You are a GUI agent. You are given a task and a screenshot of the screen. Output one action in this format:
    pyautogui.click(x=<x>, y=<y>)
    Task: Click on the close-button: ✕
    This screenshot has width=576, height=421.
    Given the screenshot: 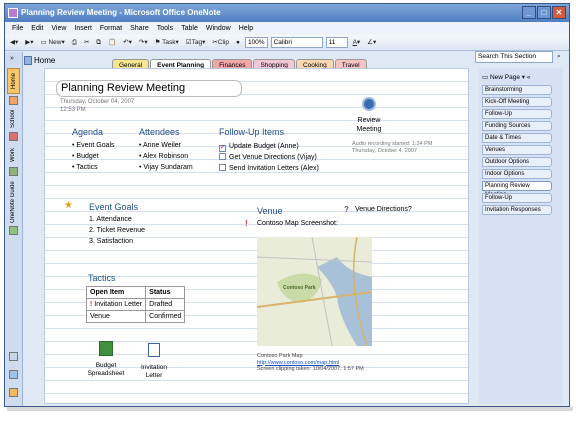 What is the action you would take?
    pyautogui.click(x=559, y=12)
    